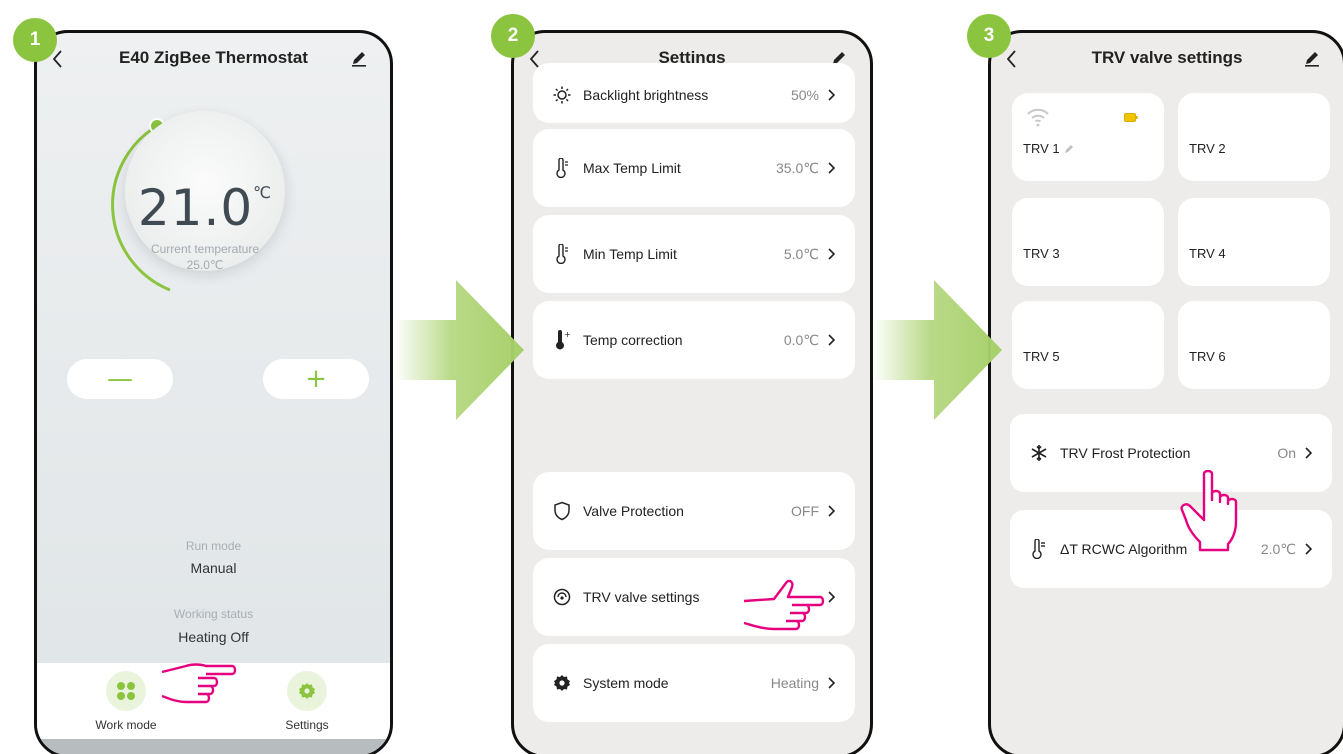 Image resolution: width=1343 pixels, height=754 pixels. I want to click on algo-row-content: ΔT RCWC Algorithm 2.0℃, so click(1171, 549).